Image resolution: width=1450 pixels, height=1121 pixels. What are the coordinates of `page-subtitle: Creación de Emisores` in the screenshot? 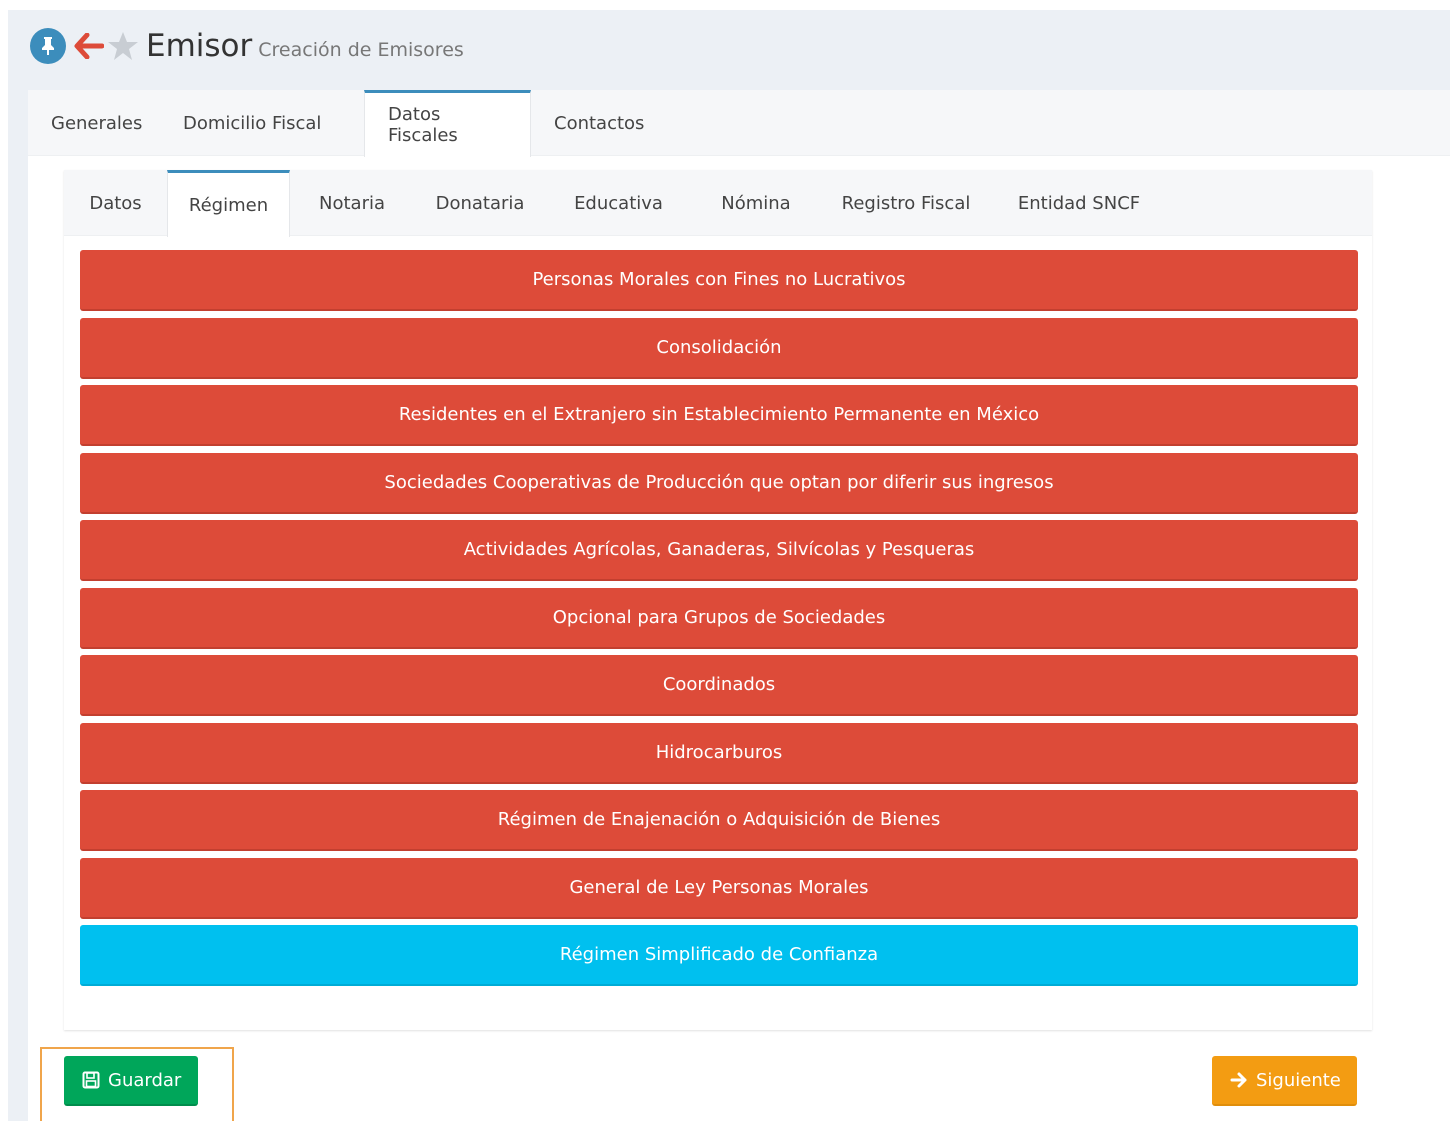 It's located at (361, 50).